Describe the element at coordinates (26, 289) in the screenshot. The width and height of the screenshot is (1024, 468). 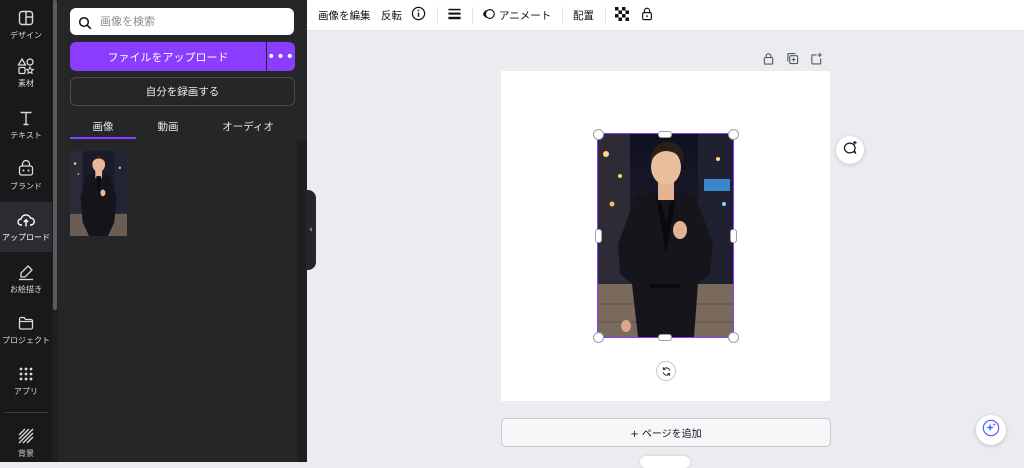
I see `rail-item-label: お絵描き` at that location.